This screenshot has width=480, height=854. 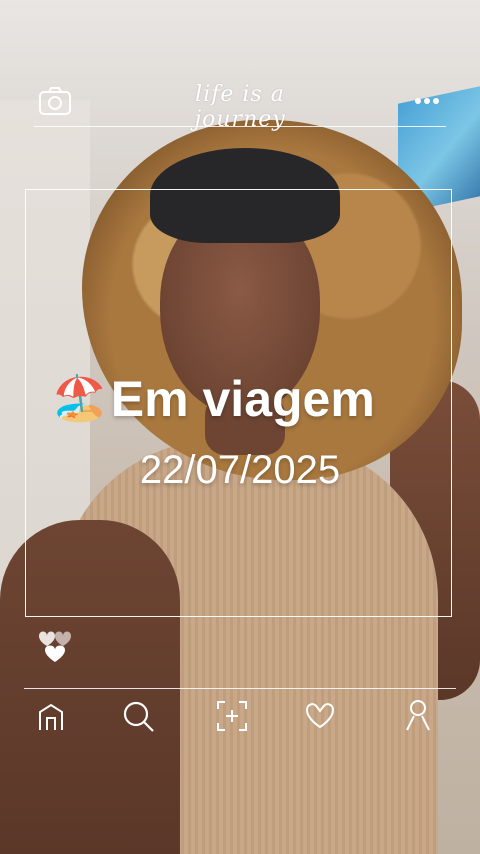 What do you see at coordinates (51, 717) in the screenshot?
I see `home-icon` at bounding box center [51, 717].